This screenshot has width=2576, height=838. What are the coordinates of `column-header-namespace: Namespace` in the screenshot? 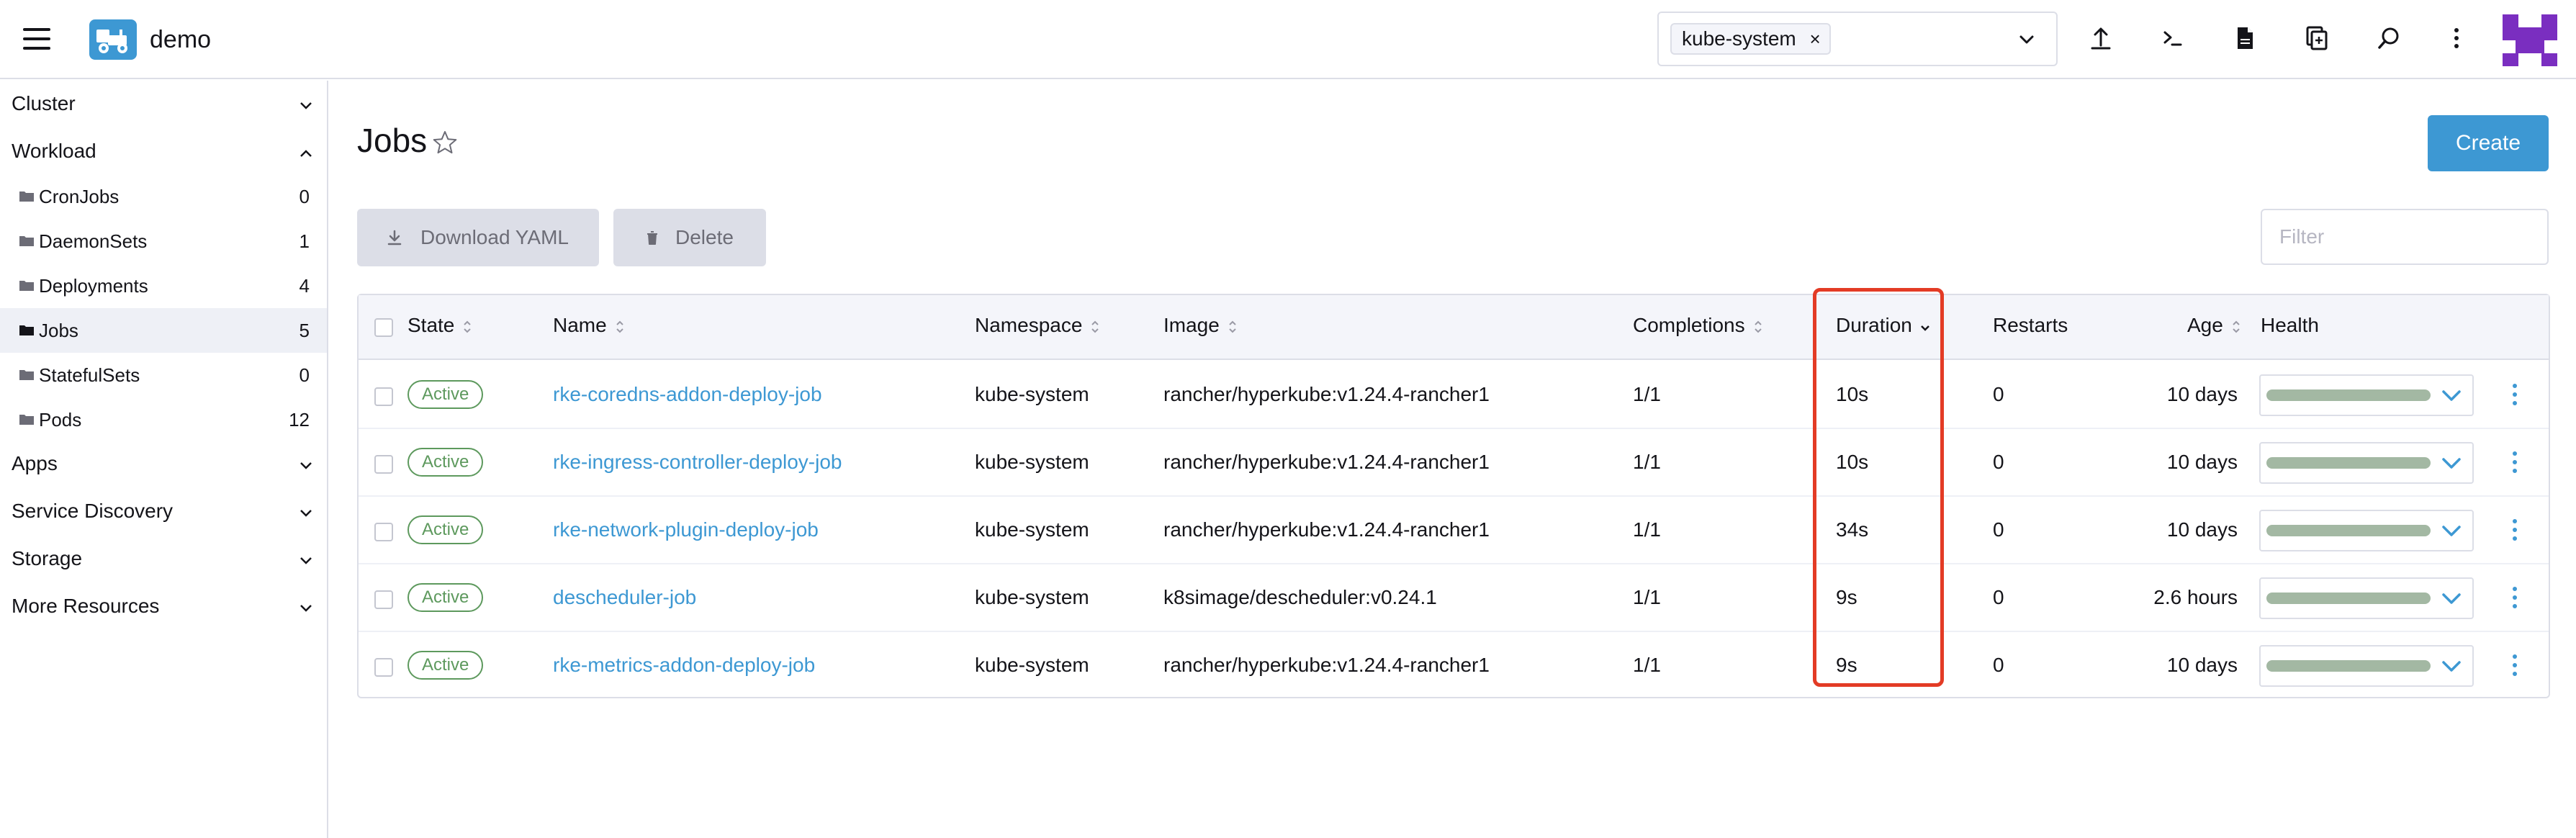 It's located at (1038, 325).